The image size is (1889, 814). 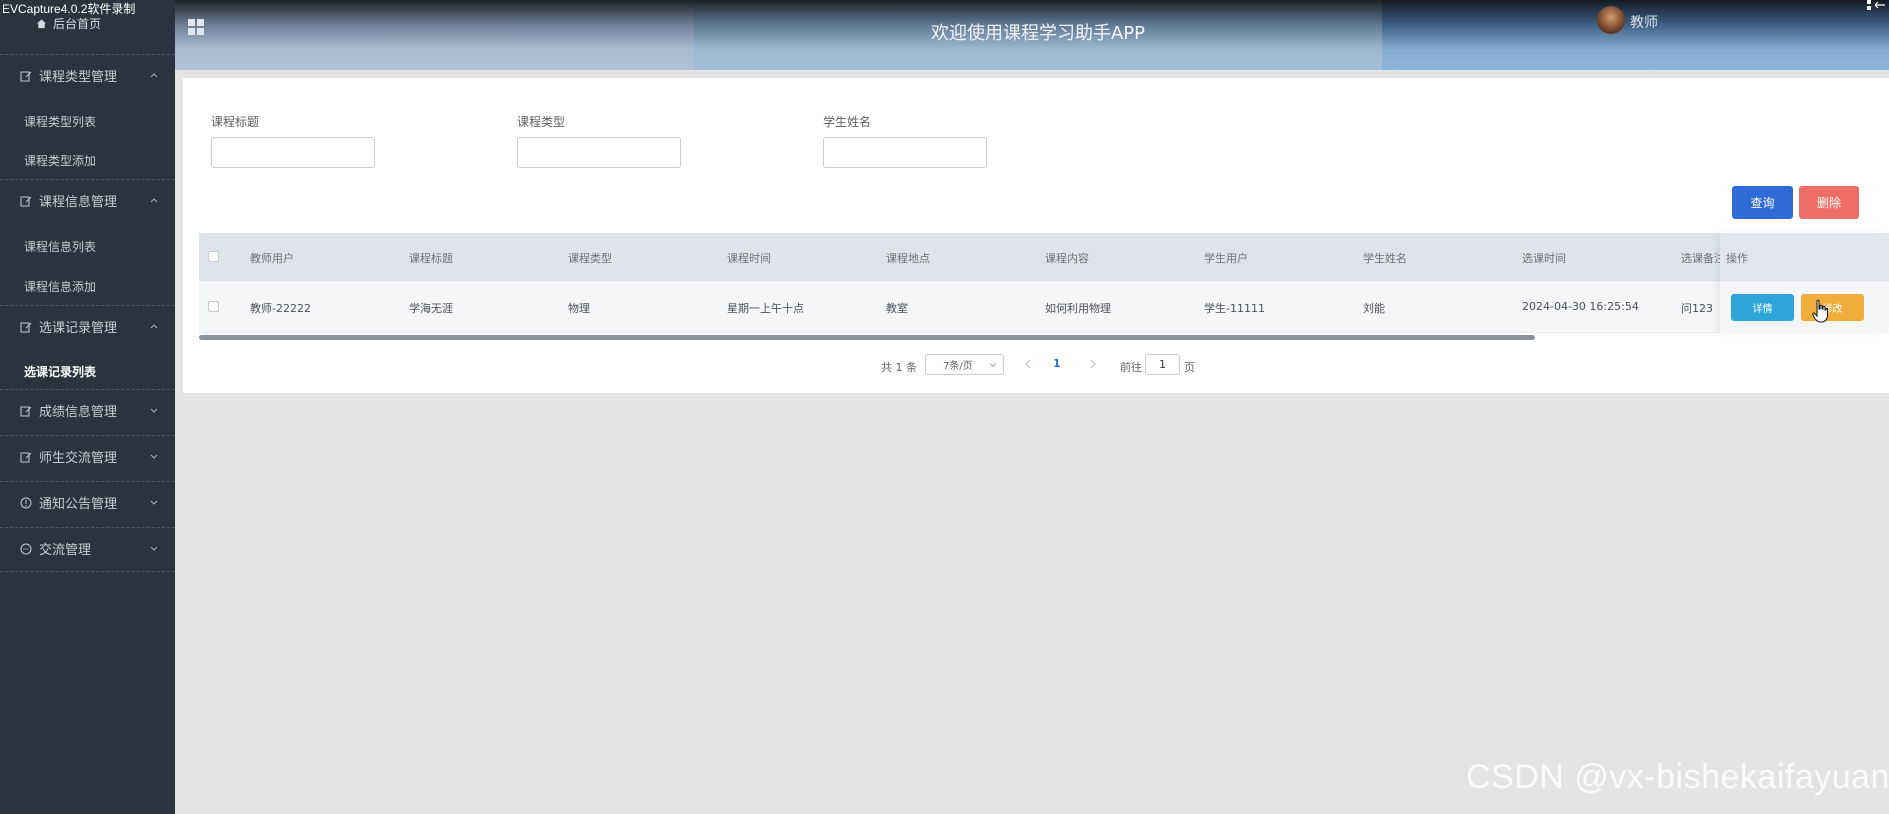 I want to click on student-name-input, so click(x=905, y=152).